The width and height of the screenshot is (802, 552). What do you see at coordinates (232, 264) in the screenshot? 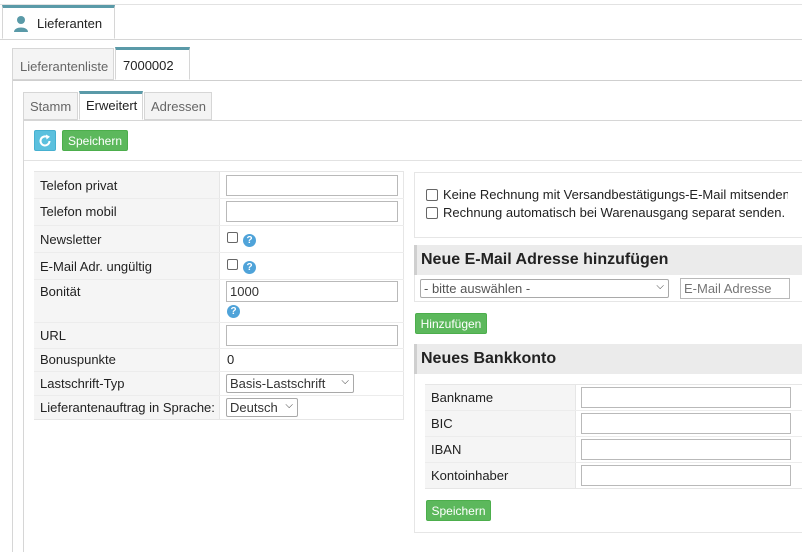
I see `email-ungueltig-checkbox` at bounding box center [232, 264].